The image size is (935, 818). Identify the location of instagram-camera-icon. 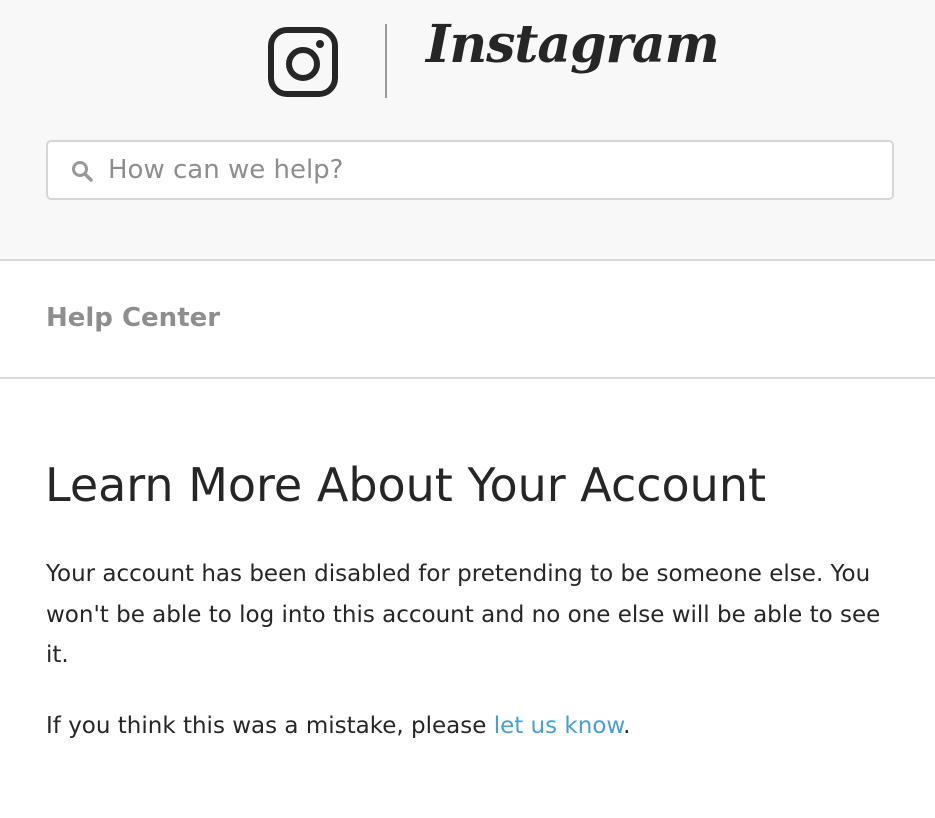
(303, 62).